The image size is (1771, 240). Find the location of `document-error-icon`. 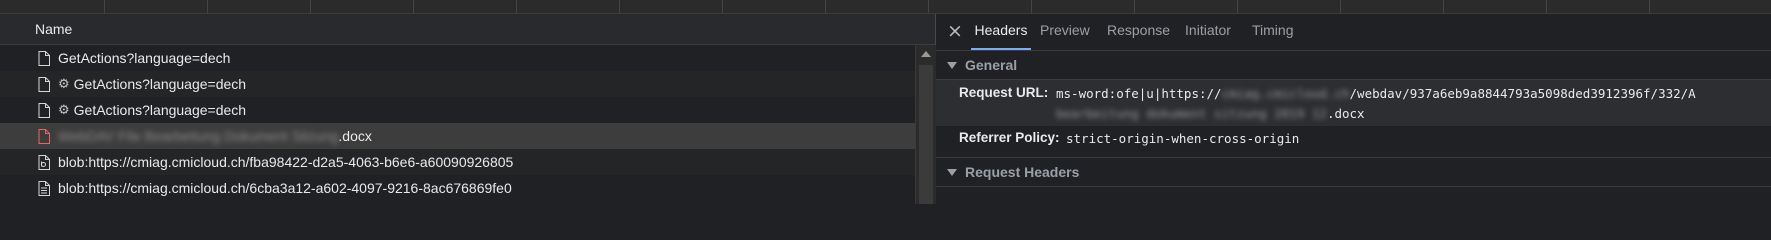

document-error-icon is located at coordinates (44, 136).